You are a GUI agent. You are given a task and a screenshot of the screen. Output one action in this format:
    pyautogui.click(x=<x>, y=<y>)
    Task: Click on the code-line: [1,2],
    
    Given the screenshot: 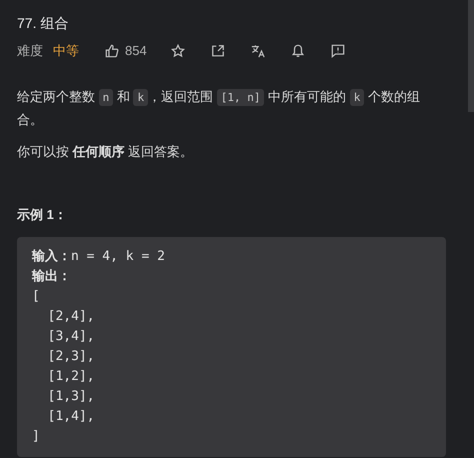 What is the action you would take?
    pyautogui.click(x=70, y=377)
    